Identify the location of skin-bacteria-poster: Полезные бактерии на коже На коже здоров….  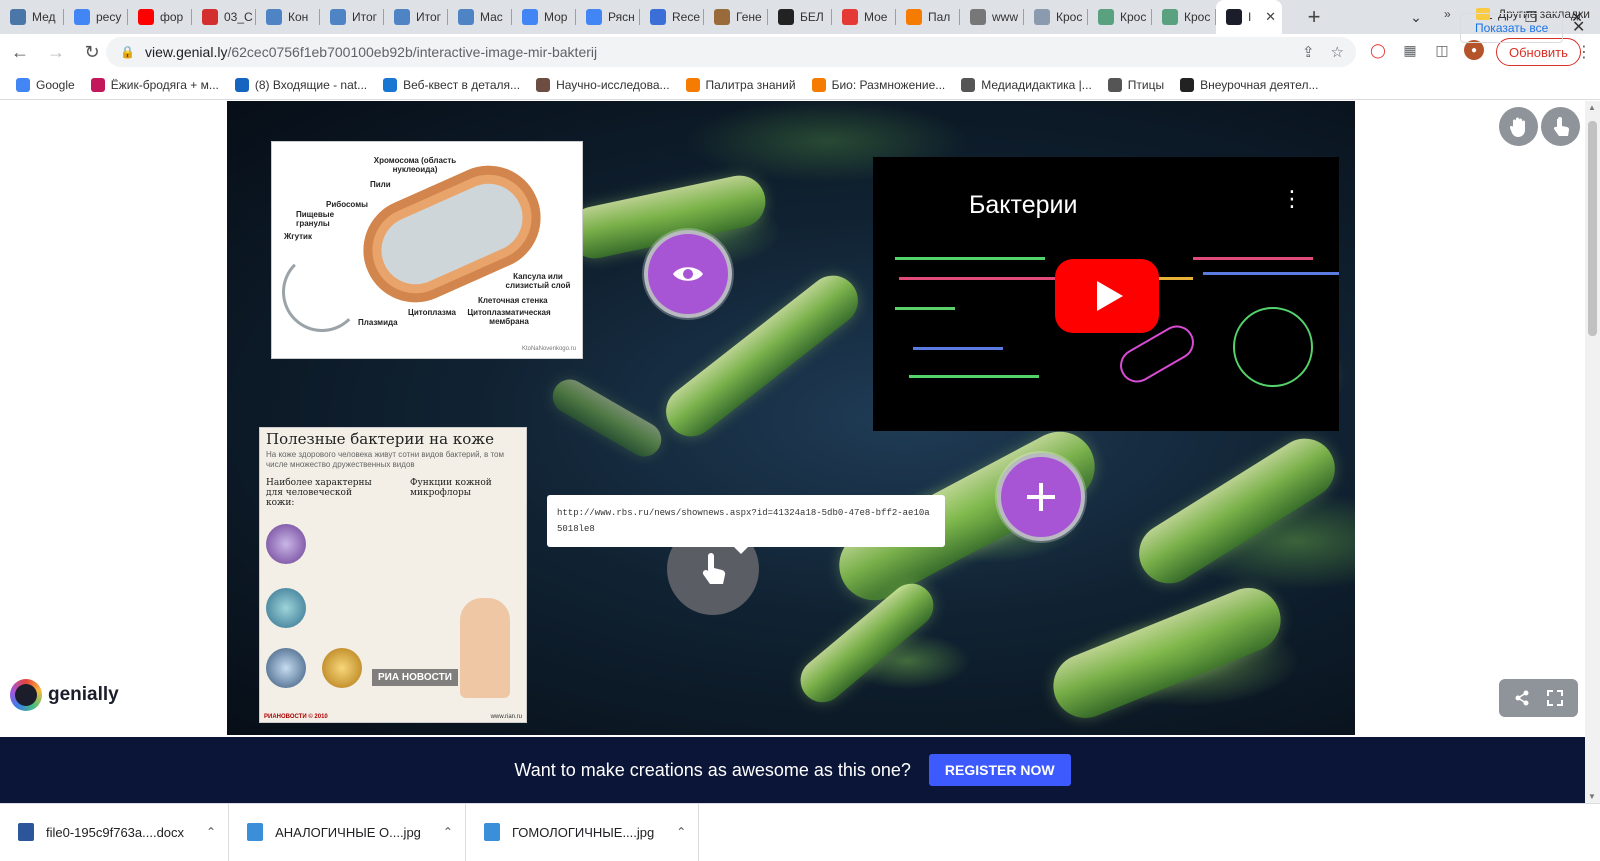
(393, 575).